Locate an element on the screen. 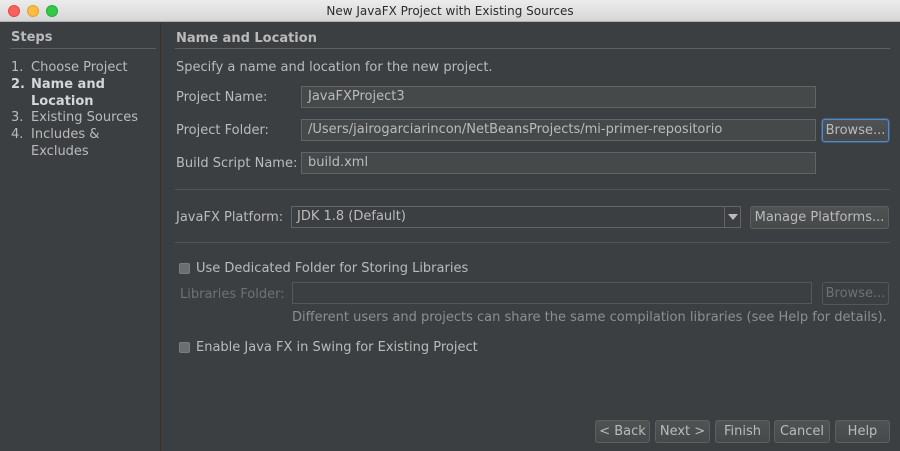 Image resolution: width=900 pixels, height=451 pixels. step-name-and-location: 2. Name and Location is located at coordinates (61, 93).